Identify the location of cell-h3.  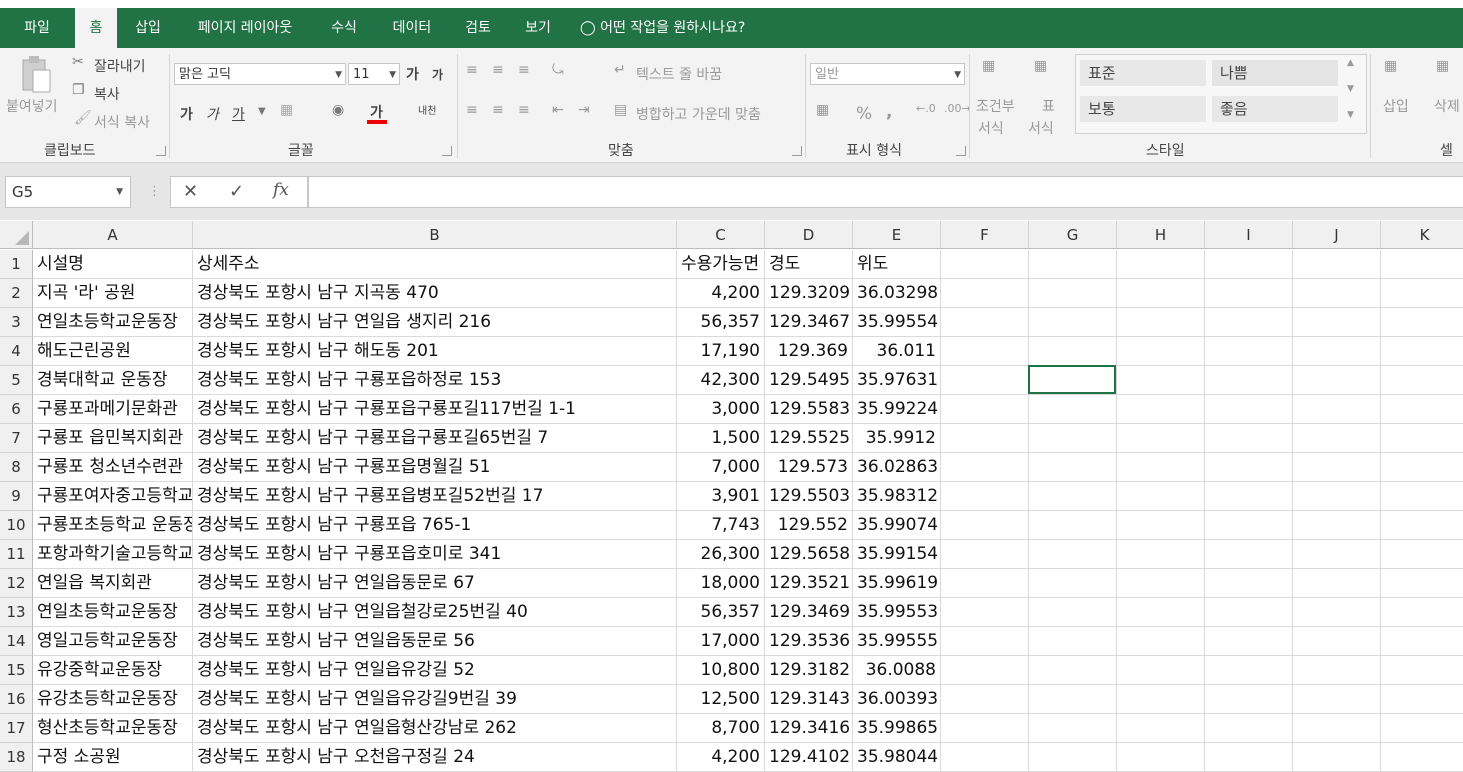
(1161, 322).